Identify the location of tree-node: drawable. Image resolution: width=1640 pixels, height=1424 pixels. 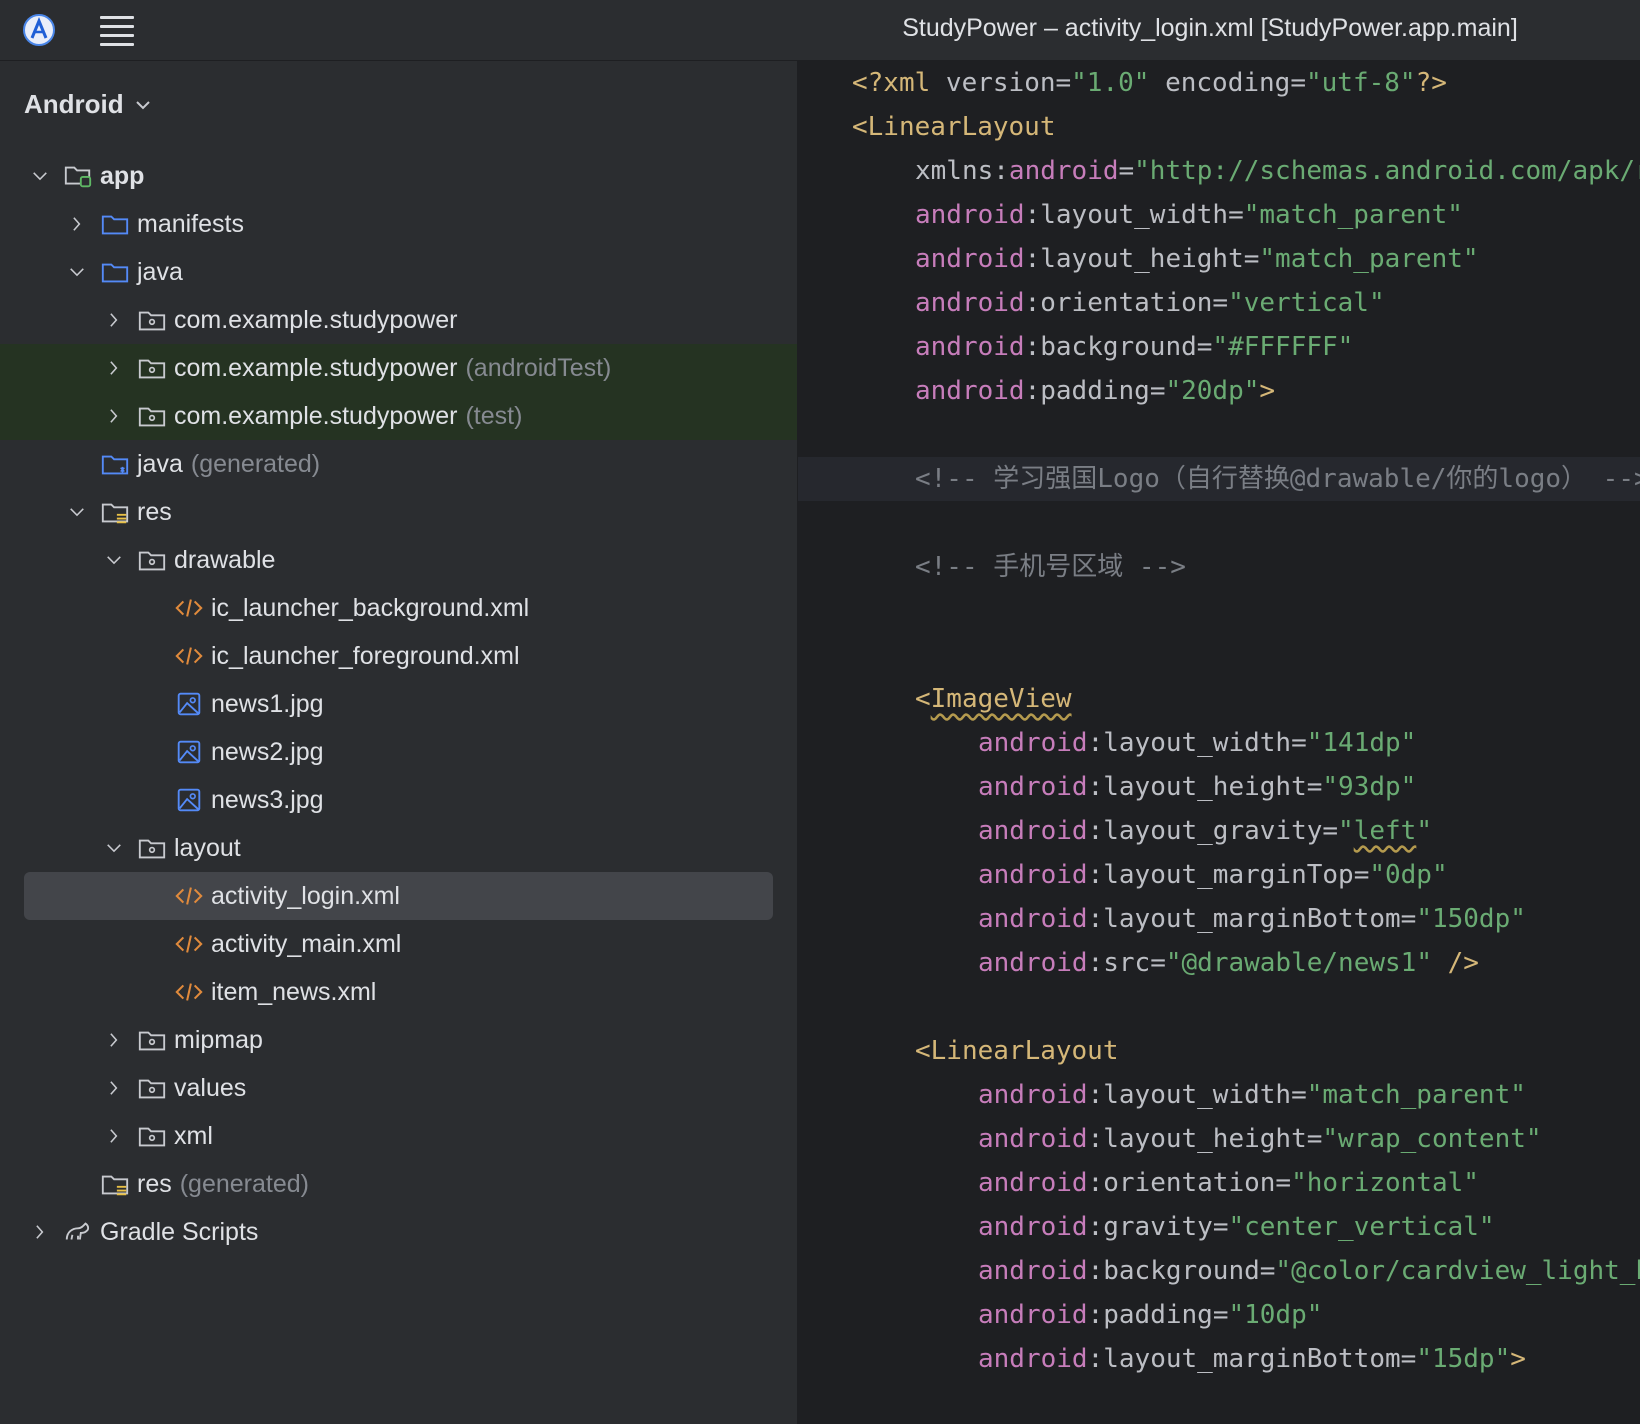
(398, 560).